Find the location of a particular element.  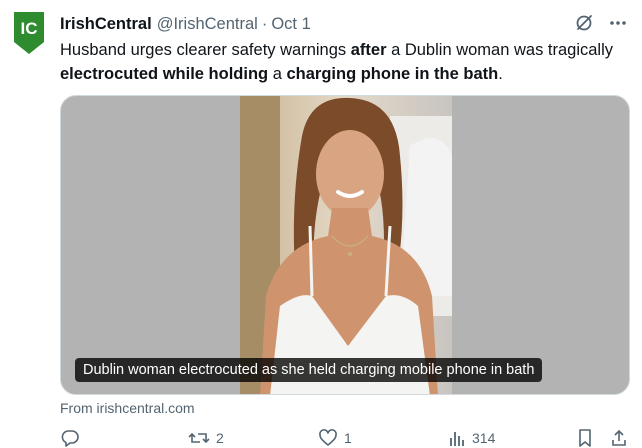

bookmark-button is located at coordinates (585, 438).